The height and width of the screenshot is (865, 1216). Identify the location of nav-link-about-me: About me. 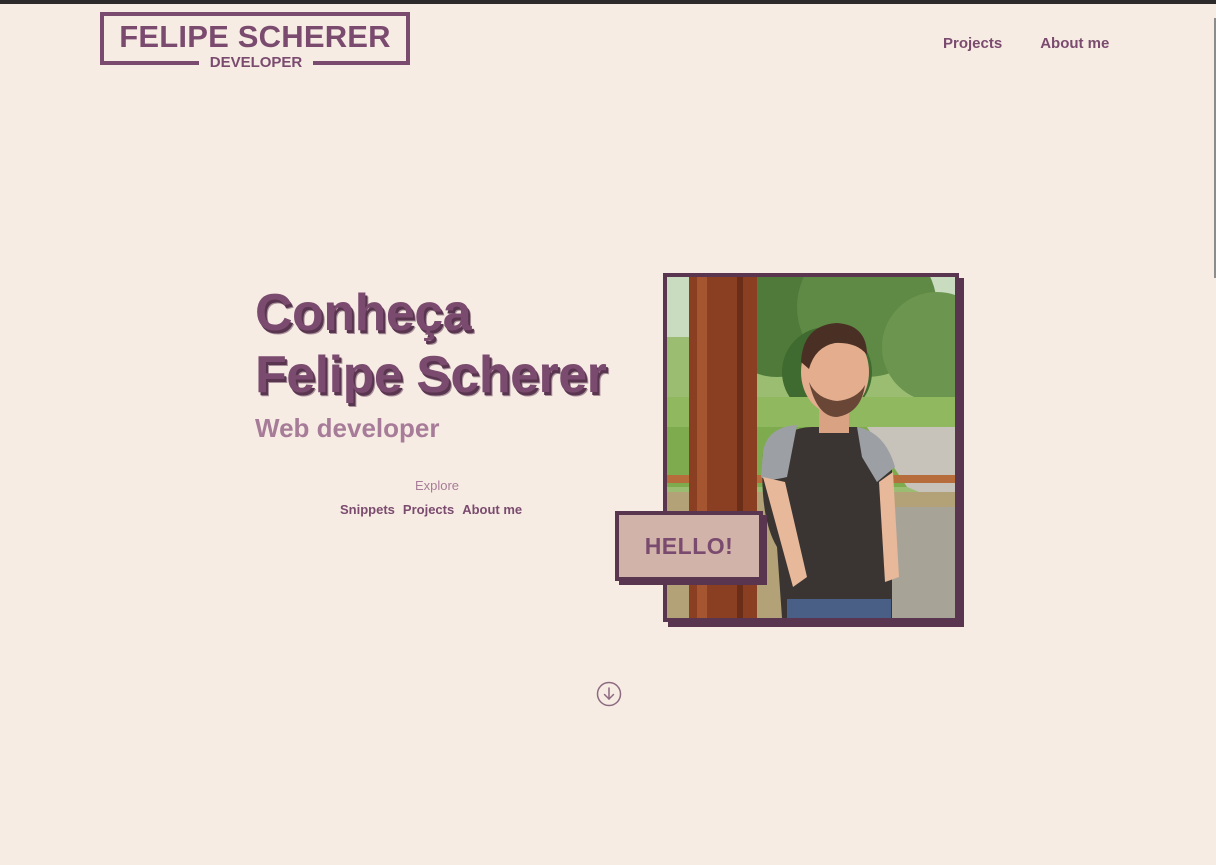
(1074, 44).